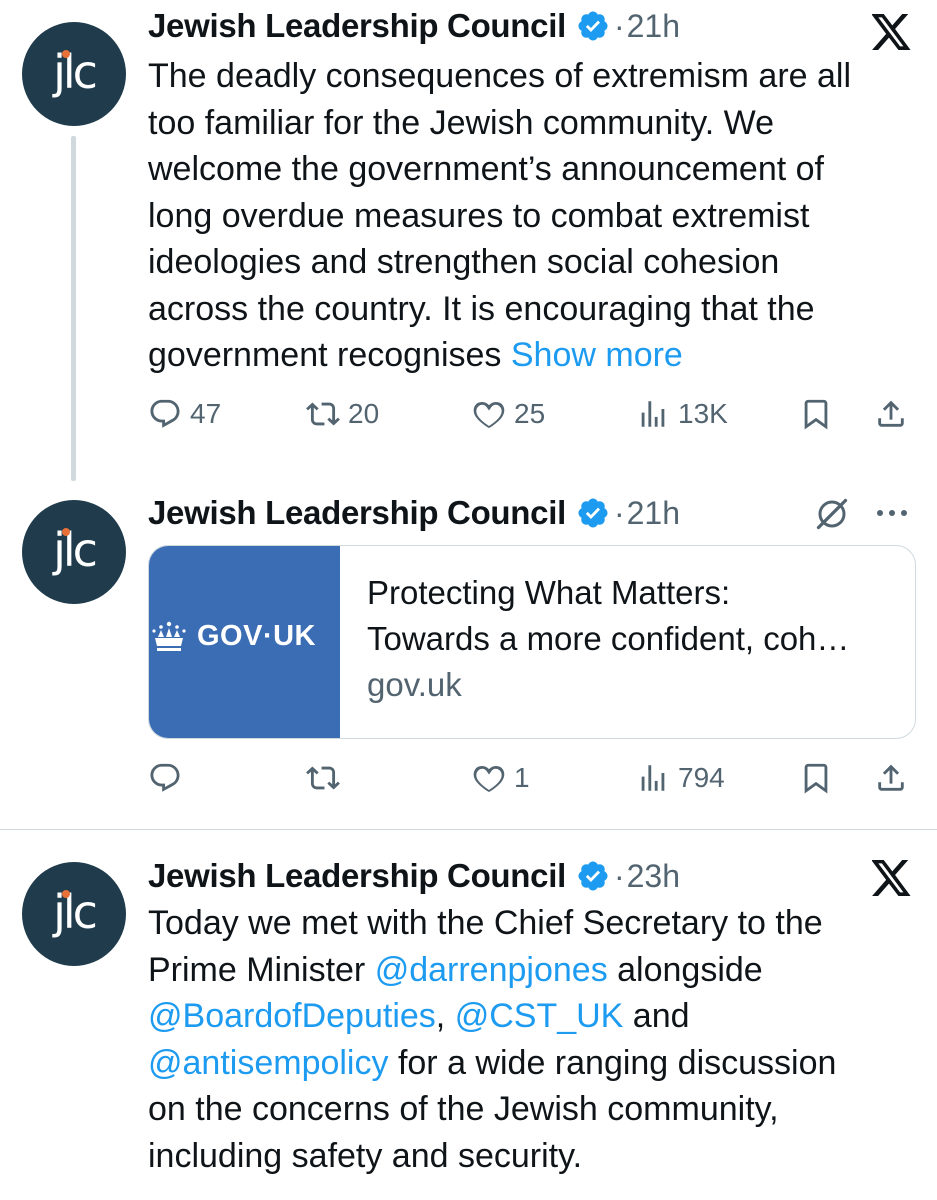 This screenshot has height=1200, width=937. Describe the element at coordinates (292, 1016) in the screenshot. I see `mention-link: @BoardofDeputies` at that location.